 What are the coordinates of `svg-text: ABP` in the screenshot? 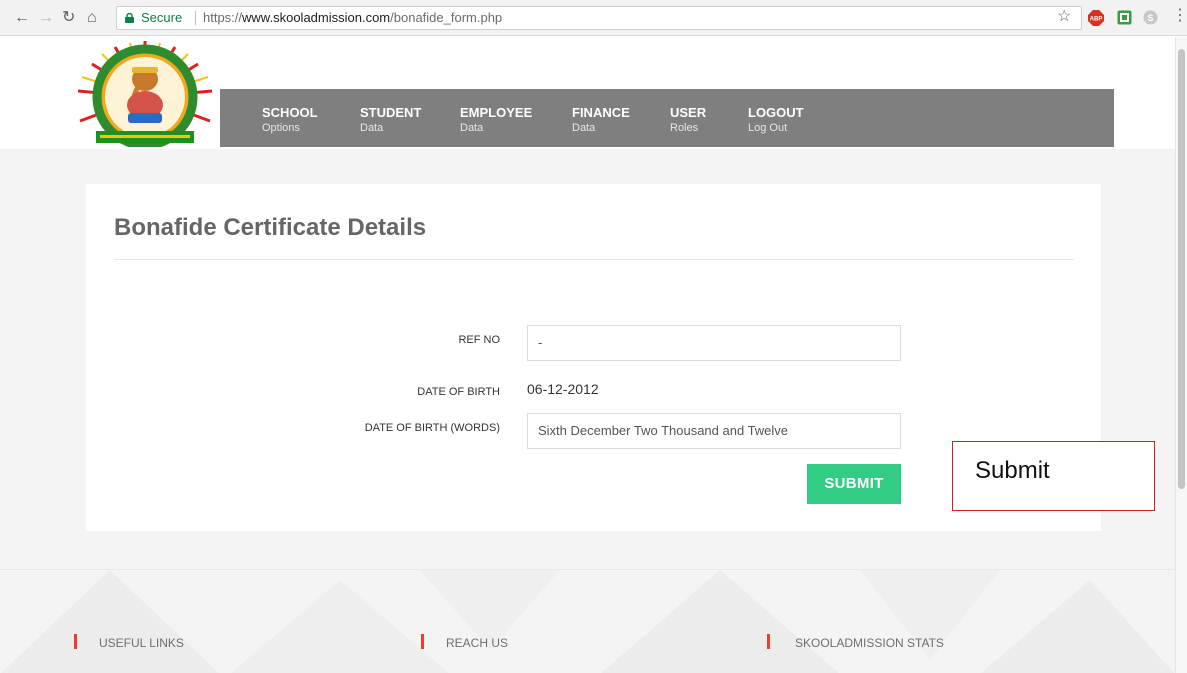 It's located at (1096, 20).